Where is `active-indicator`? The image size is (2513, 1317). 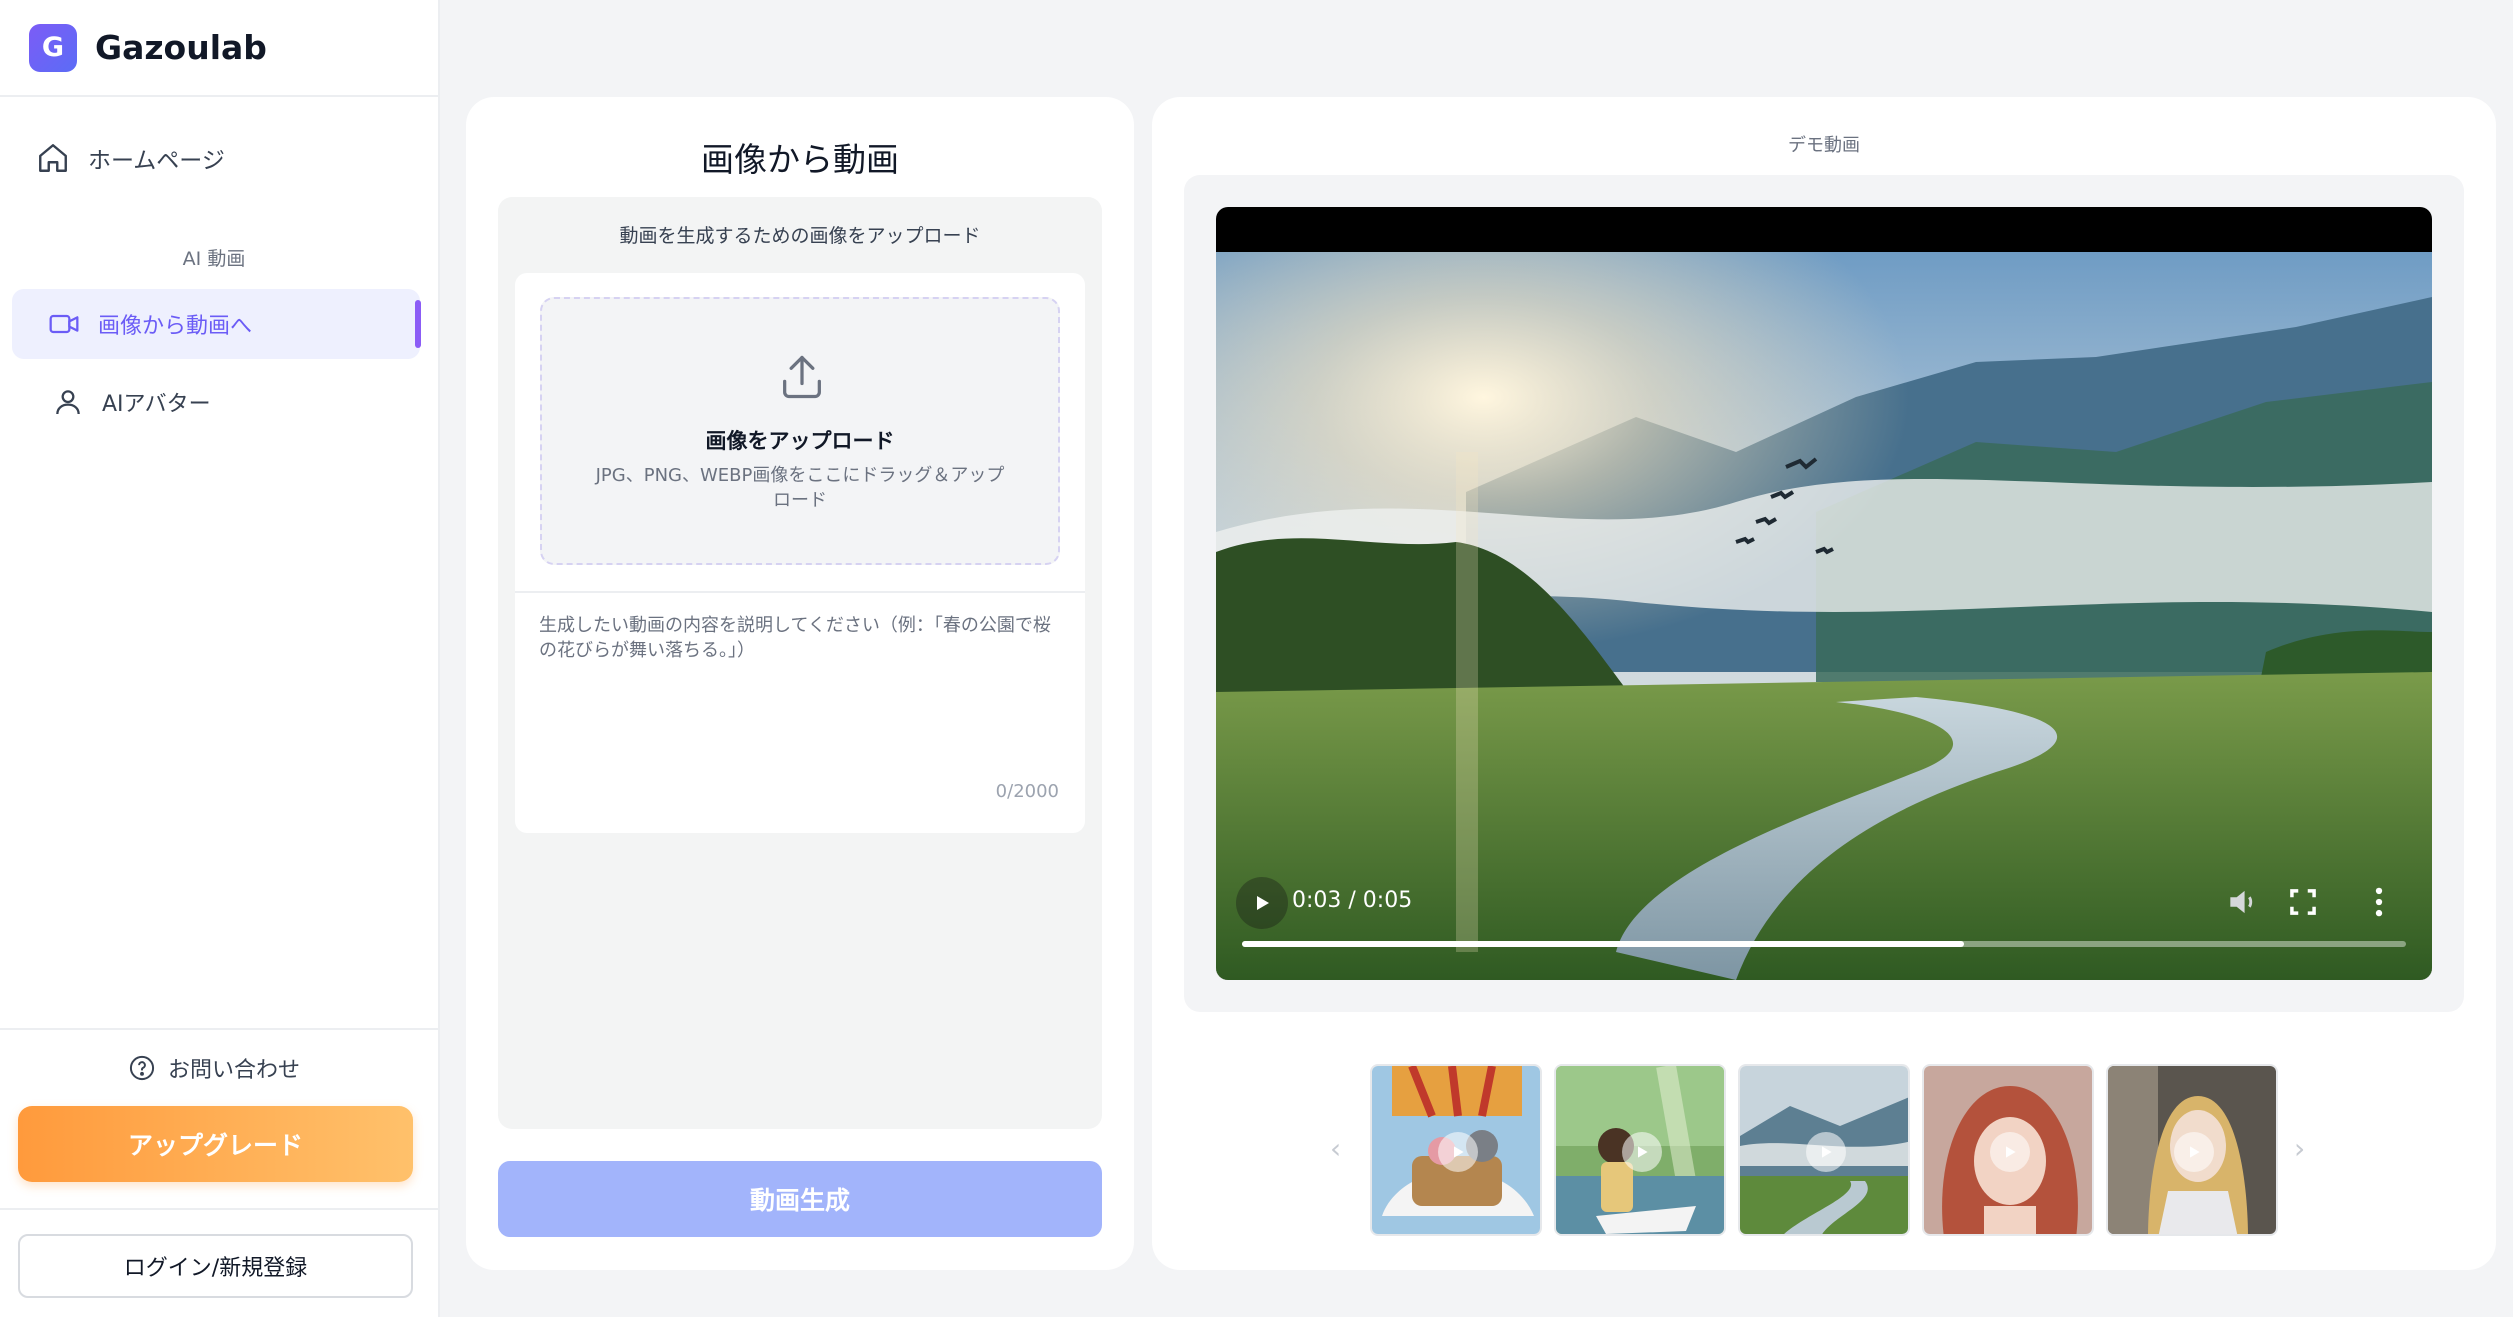
active-indicator is located at coordinates (418, 324).